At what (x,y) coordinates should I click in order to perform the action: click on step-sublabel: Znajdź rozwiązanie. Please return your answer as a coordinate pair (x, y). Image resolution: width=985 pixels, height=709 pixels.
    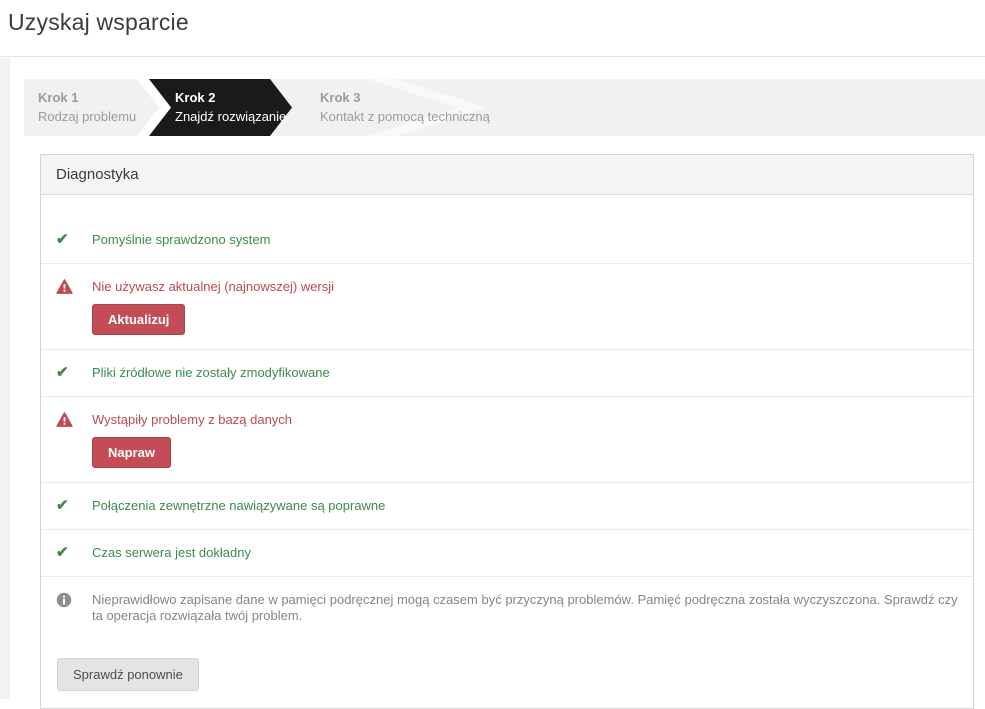
    Looking at the image, I should click on (231, 116).